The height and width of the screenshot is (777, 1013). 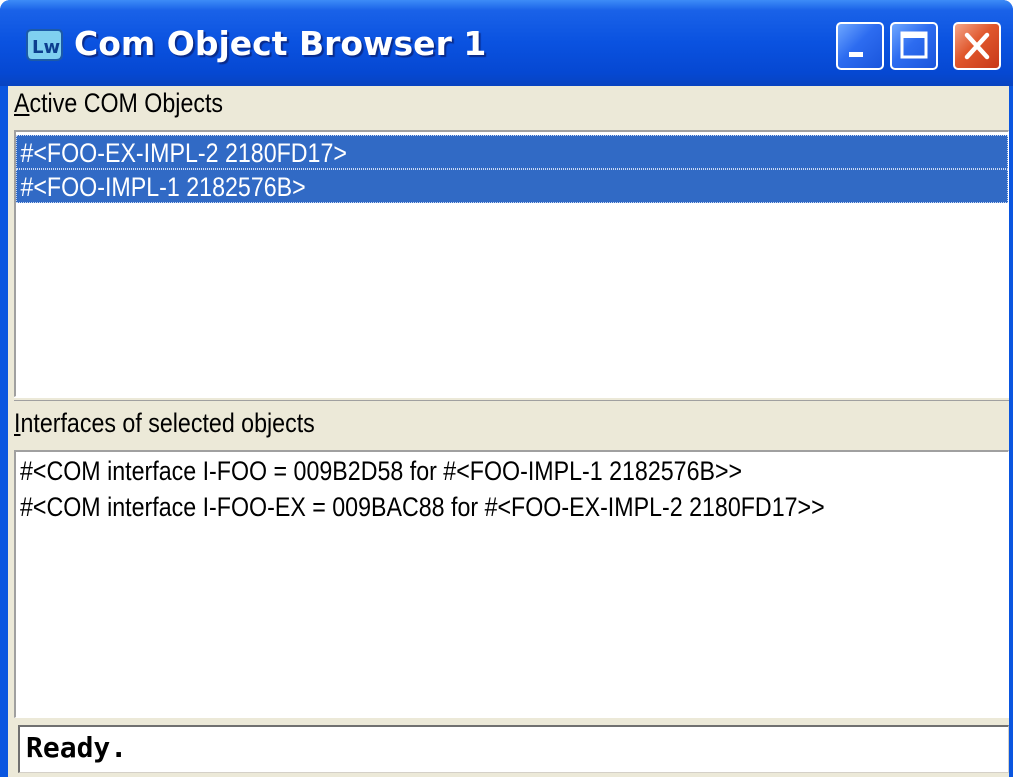 What do you see at coordinates (119, 103) in the screenshot?
I see `active-com-objects-label: Active COM Objects` at bounding box center [119, 103].